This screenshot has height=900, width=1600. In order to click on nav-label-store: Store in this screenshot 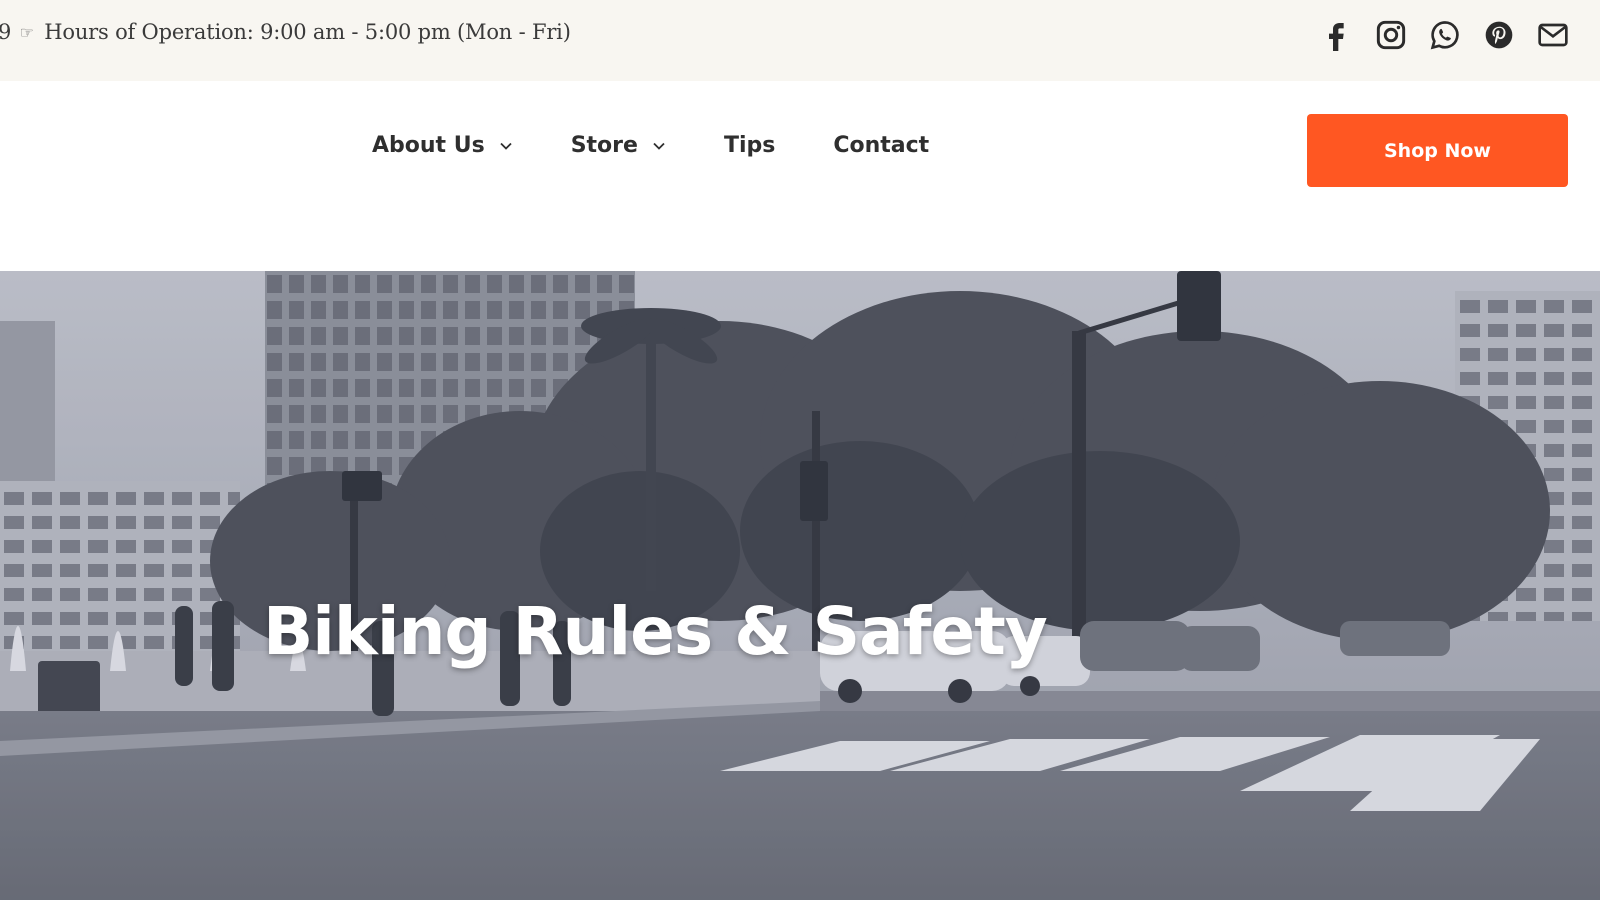, I will do `click(604, 145)`.